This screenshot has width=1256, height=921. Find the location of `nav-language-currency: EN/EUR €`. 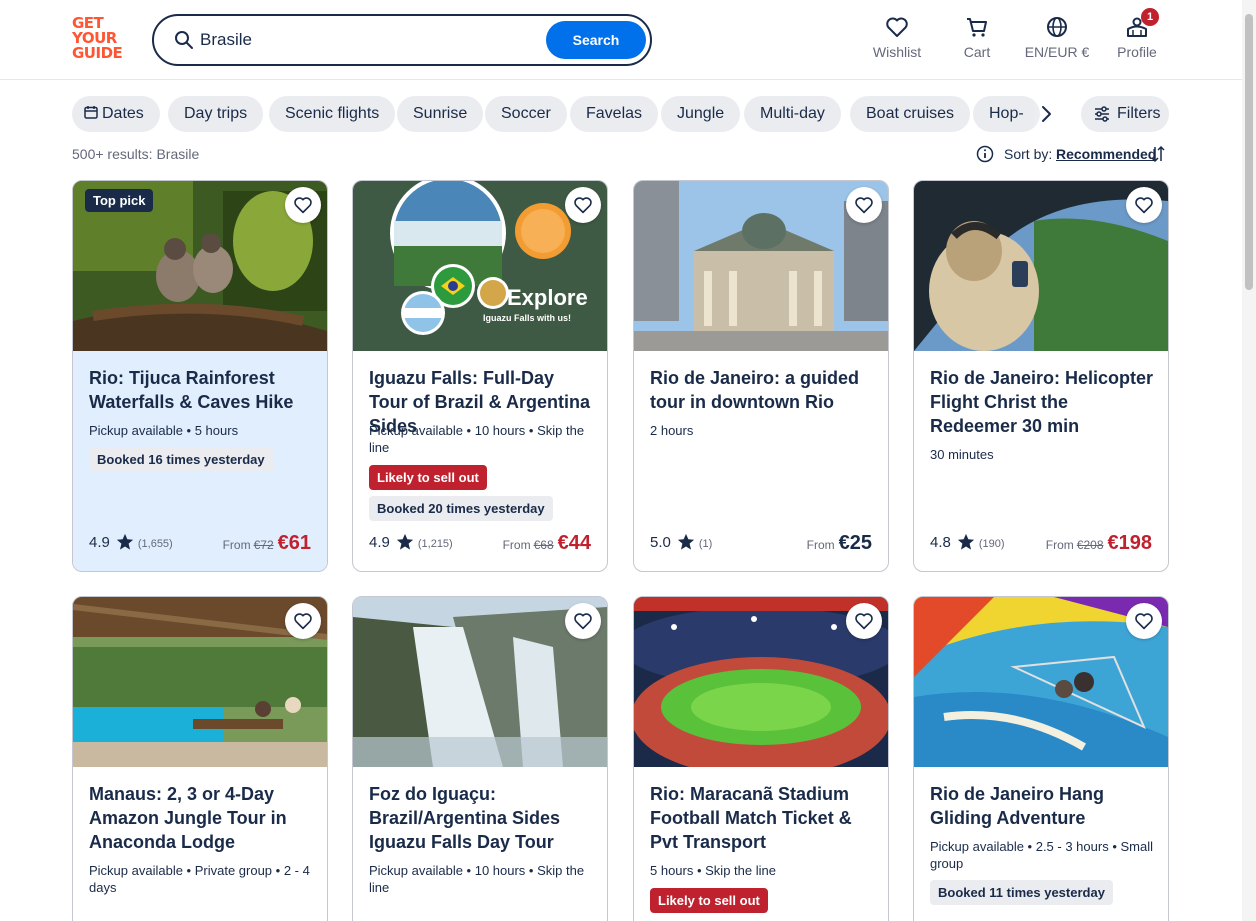

nav-language-currency: EN/EUR € is located at coordinates (1057, 40).